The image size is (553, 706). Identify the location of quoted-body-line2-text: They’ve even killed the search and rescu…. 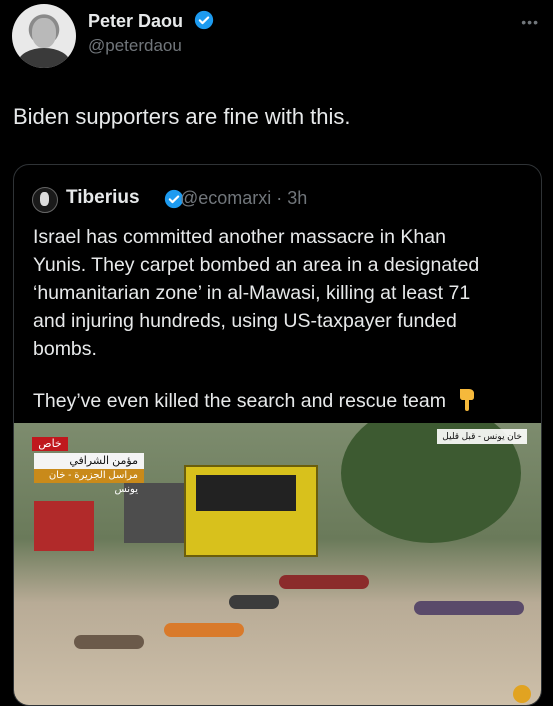
(239, 401).